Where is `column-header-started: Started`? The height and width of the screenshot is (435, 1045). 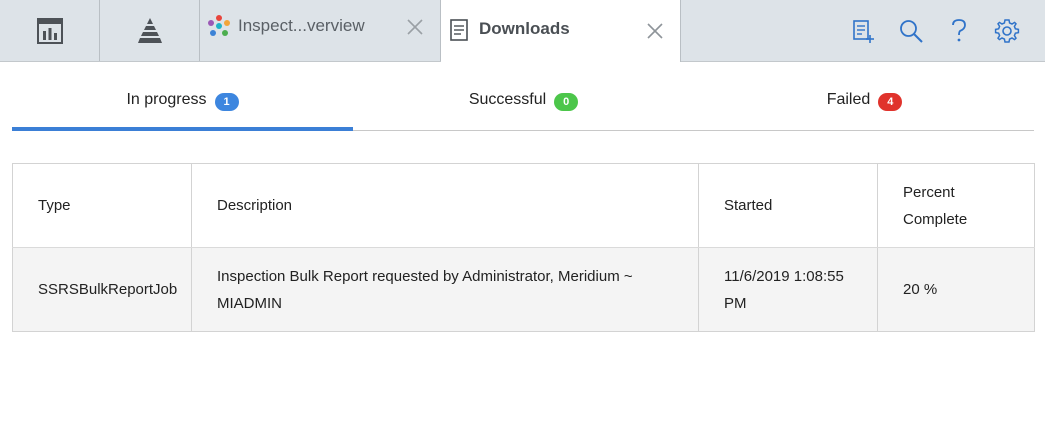 column-header-started: Started is located at coordinates (788, 205).